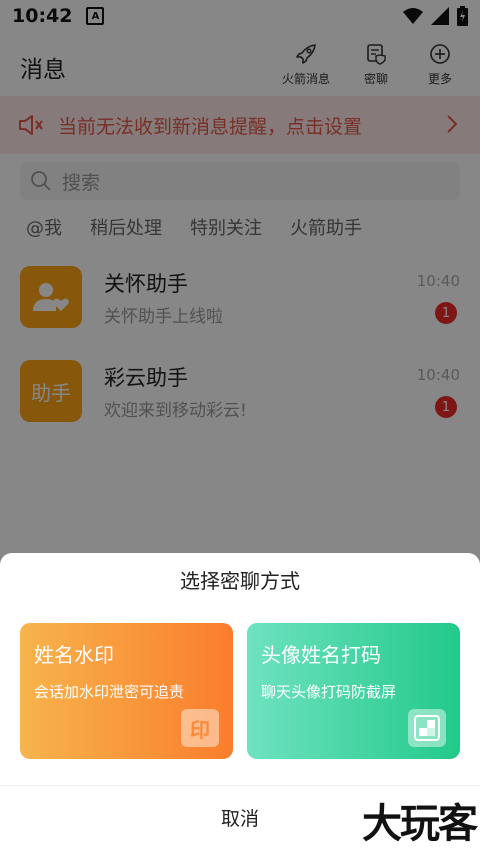 This screenshot has height=853, width=480. What do you see at coordinates (200, 728) in the screenshot?
I see `seal-icon: 印` at bounding box center [200, 728].